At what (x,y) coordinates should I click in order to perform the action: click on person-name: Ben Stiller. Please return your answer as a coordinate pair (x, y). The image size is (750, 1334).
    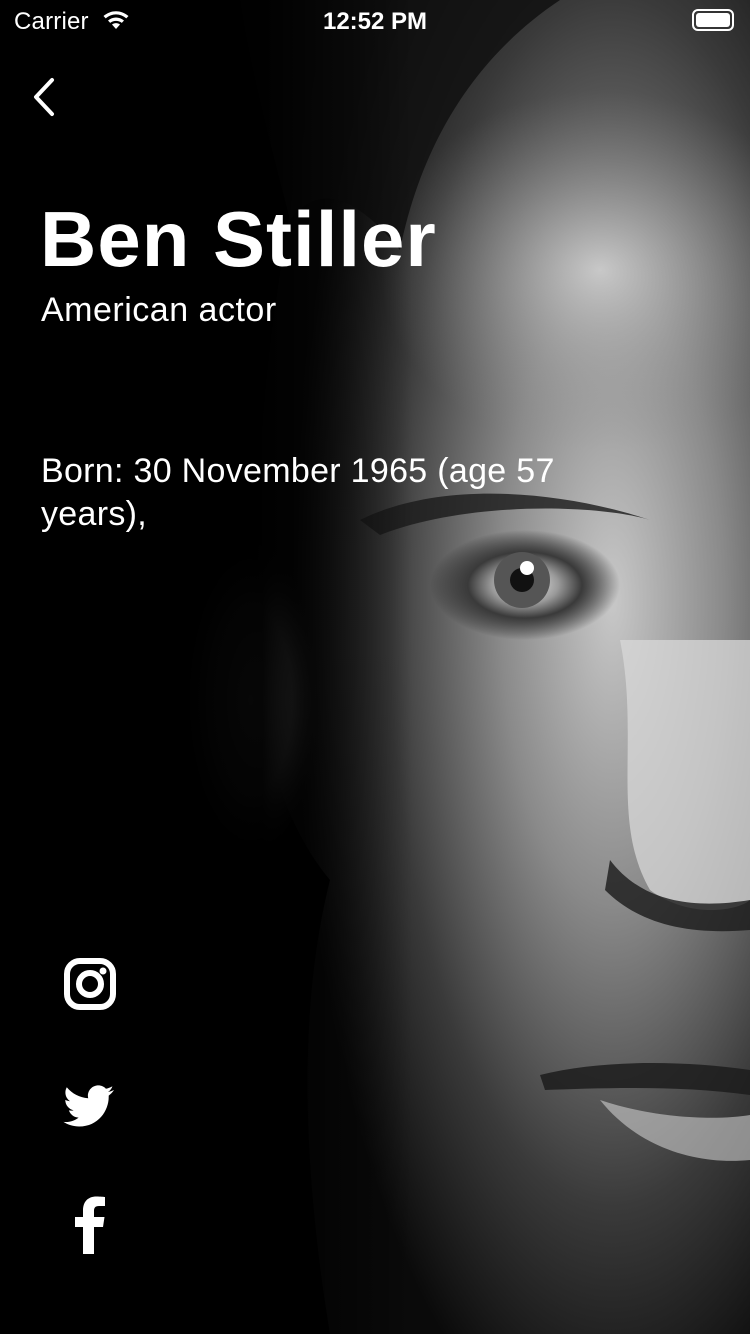
    Looking at the image, I should click on (238, 239).